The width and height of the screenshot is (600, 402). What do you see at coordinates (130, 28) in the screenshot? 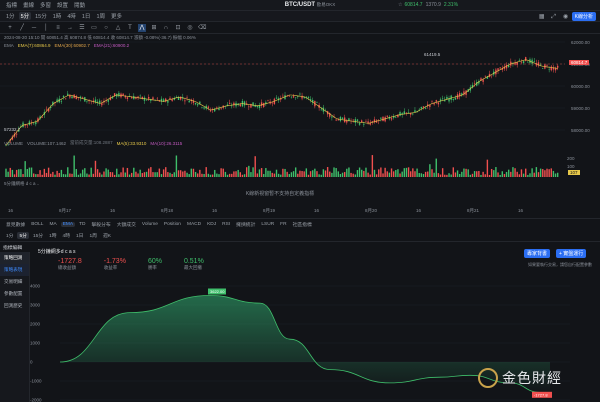
I see `text-icon: T` at bounding box center [130, 28].